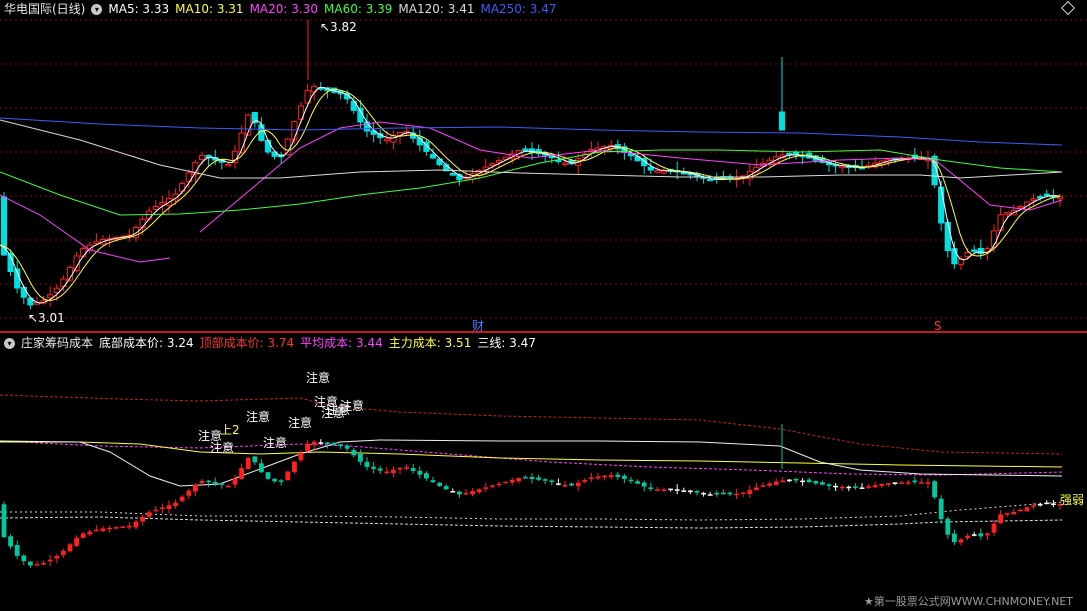 Image resolution: width=1087 pixels, height=611 pixels. What do you see at coordinates (358, 9) in the screenshot?
I see `ma-legend-item: MA60: 3.39` at bounding box center [358, 9].